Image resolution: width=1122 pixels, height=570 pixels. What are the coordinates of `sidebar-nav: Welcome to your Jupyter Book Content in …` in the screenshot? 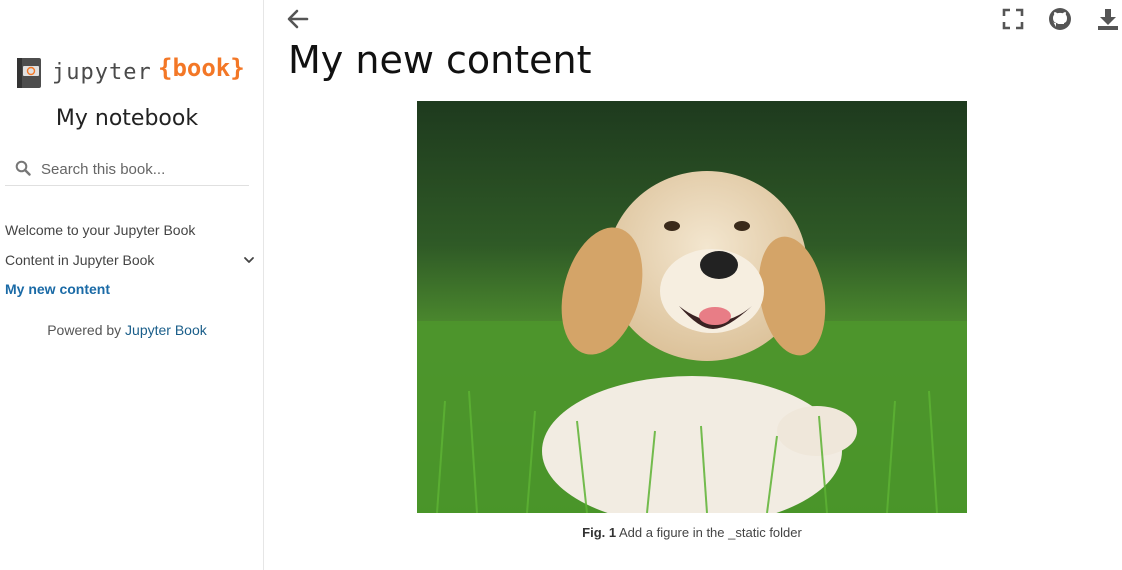 It's located at (132, 260).